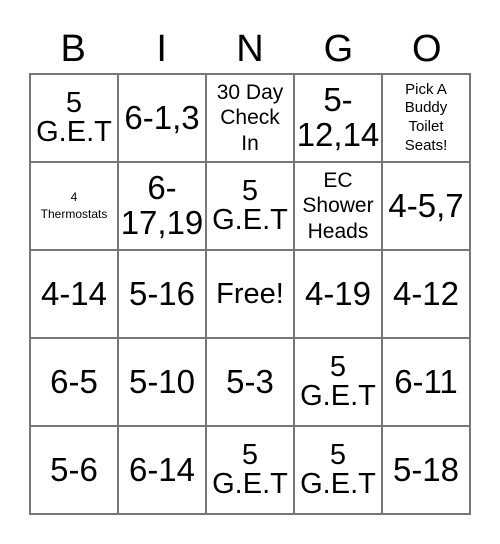  What do you see at coordinates (426, 294) in the screenshot?
I see `bingo-cell: 4-12` at bounding box center [426, 294].